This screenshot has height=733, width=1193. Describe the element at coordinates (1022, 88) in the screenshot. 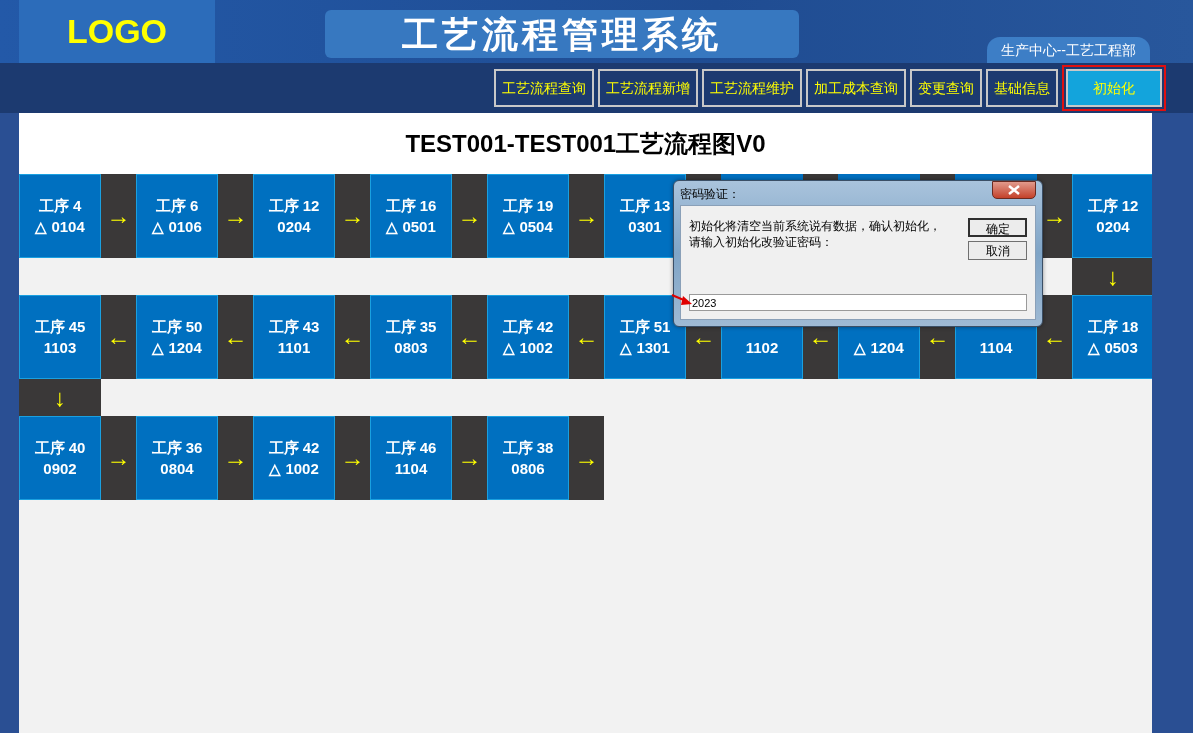

I see `nav-button: 基础信息` at that location.